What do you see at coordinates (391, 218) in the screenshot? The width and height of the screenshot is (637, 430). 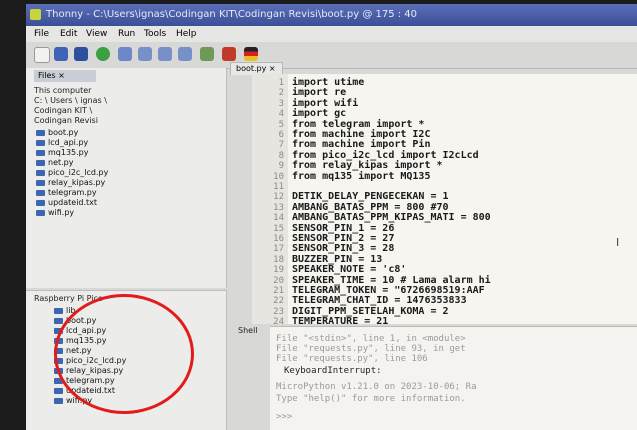 I see `code-line: AMBANG_BATAS_PPM_KIPAS_MATI = 800` at bounding box center [391, 218].